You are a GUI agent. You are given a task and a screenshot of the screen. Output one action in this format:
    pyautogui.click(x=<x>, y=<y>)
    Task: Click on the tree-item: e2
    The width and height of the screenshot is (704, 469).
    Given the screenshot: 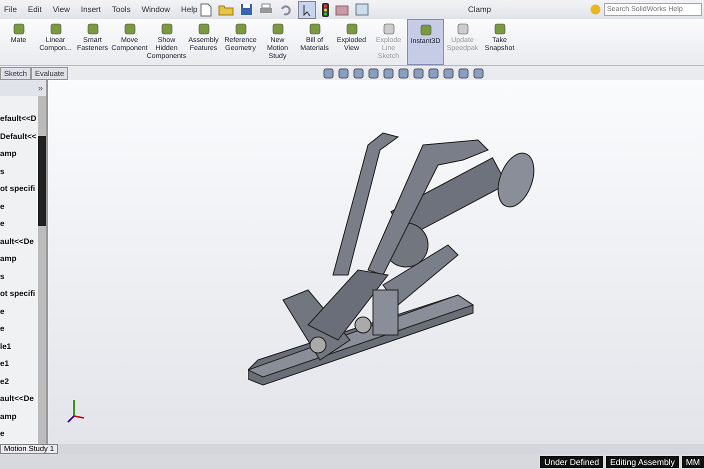 What is the action you would take?
    pyautogui.click(x=19, y=381)
    